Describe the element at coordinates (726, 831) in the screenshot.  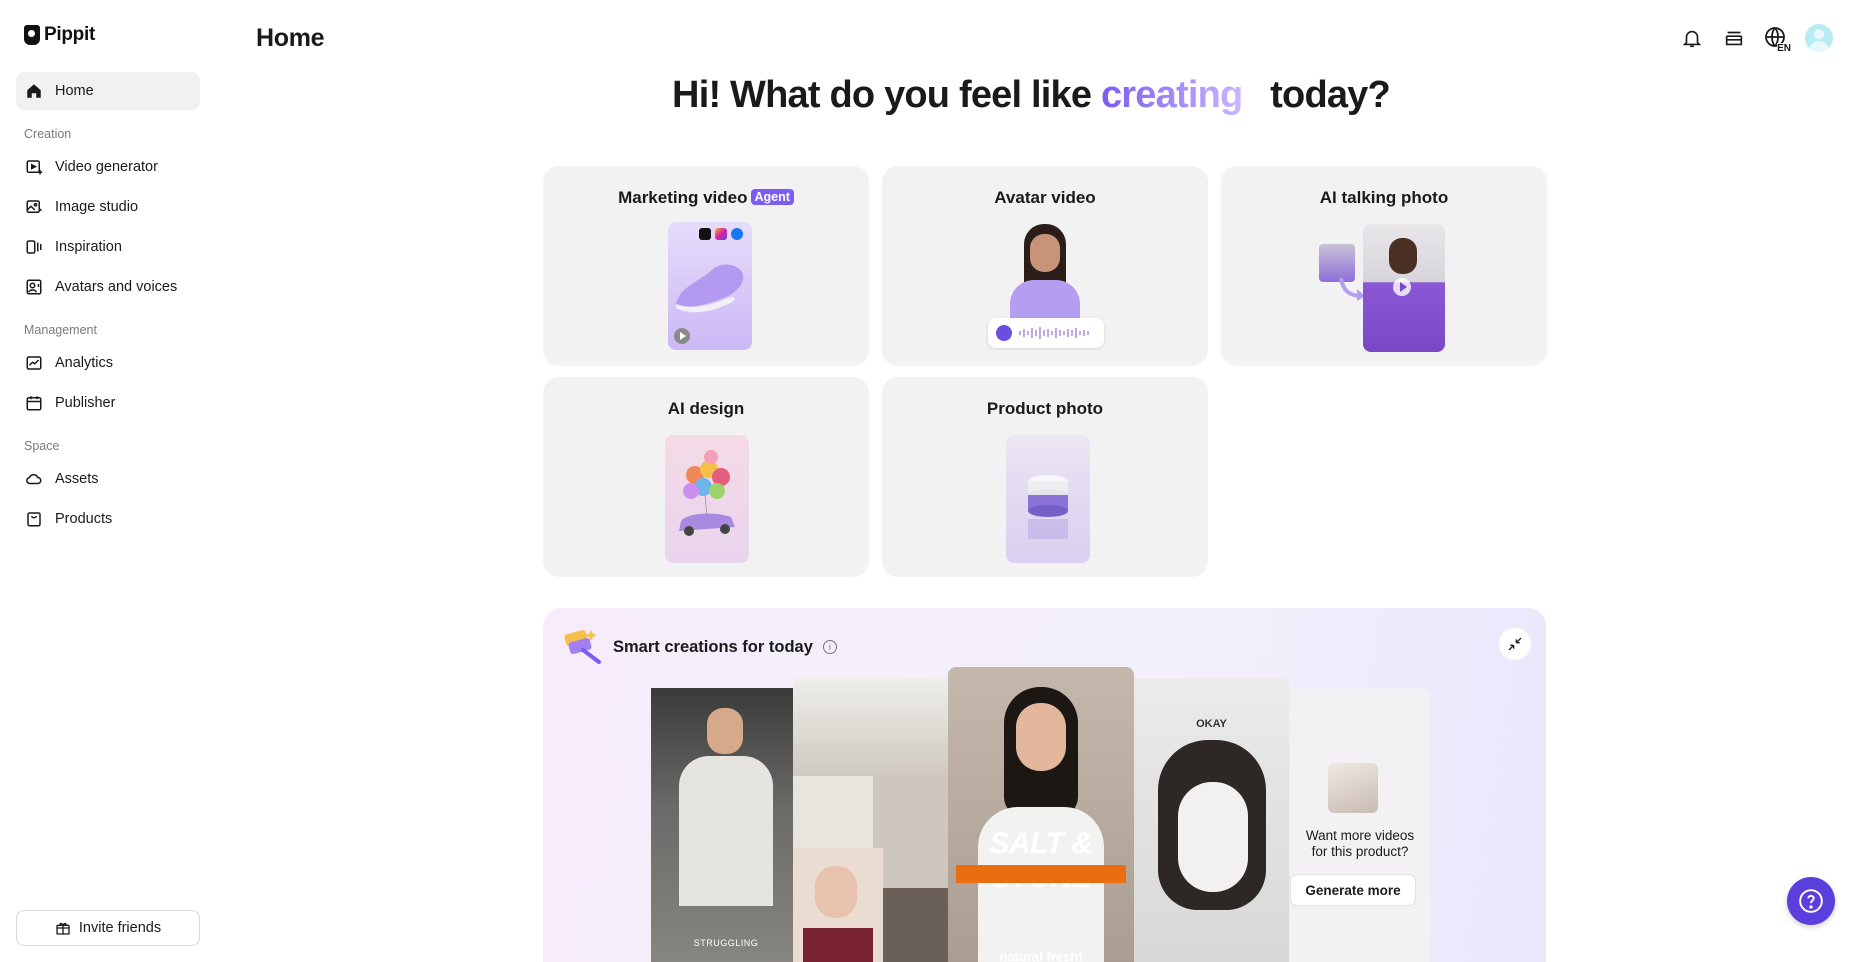
I see `presenter-shirt` at that location.